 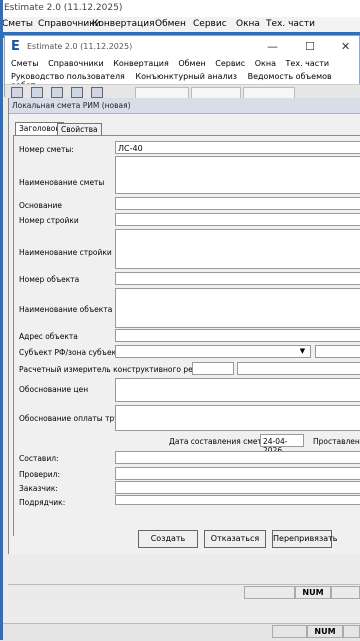 I want to click on estimate-name-field, so click(x=237, y=175).